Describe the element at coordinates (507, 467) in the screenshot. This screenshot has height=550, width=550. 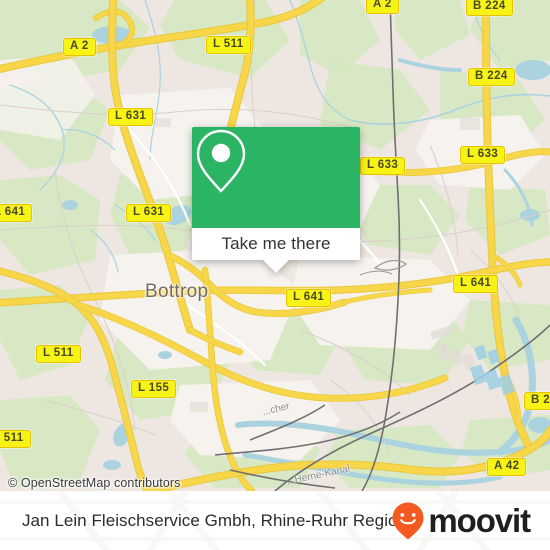
I see `road-shield: A 42` at that location.